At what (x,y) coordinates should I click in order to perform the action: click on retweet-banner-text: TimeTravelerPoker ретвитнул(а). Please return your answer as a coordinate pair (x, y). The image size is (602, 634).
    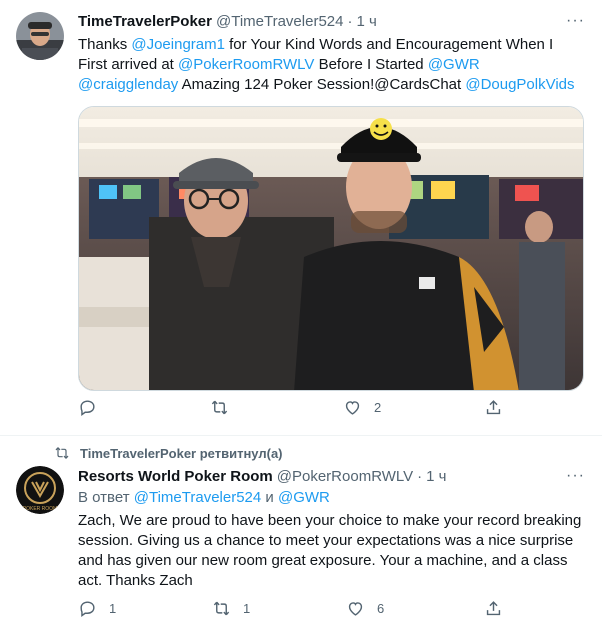
    Looking at the image, I should click on (181, 453).